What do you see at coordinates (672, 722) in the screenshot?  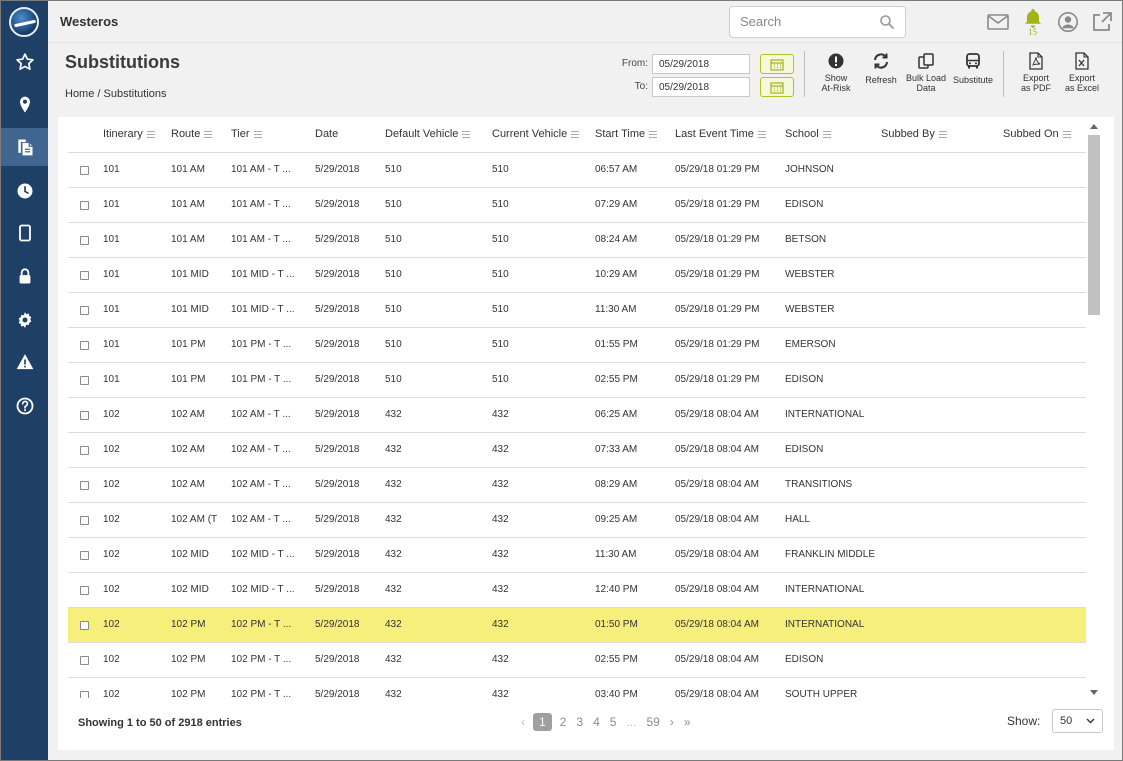 I see `pagination-next-icon: ›` at bounding box center [672, 722].